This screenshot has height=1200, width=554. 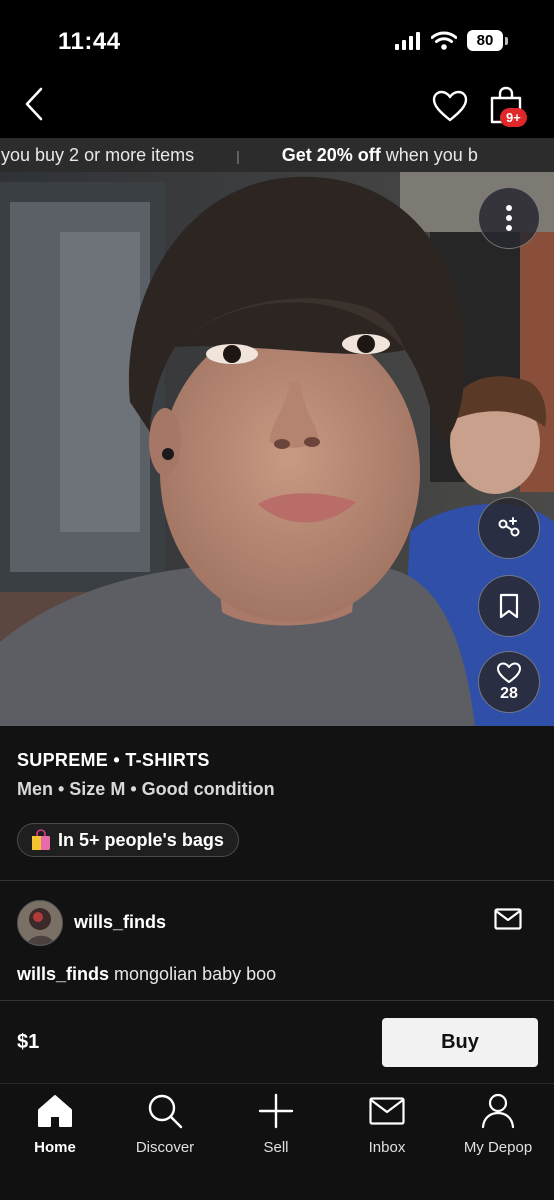 I want to click on tab-home: Home, so click(x=55, y=1127).